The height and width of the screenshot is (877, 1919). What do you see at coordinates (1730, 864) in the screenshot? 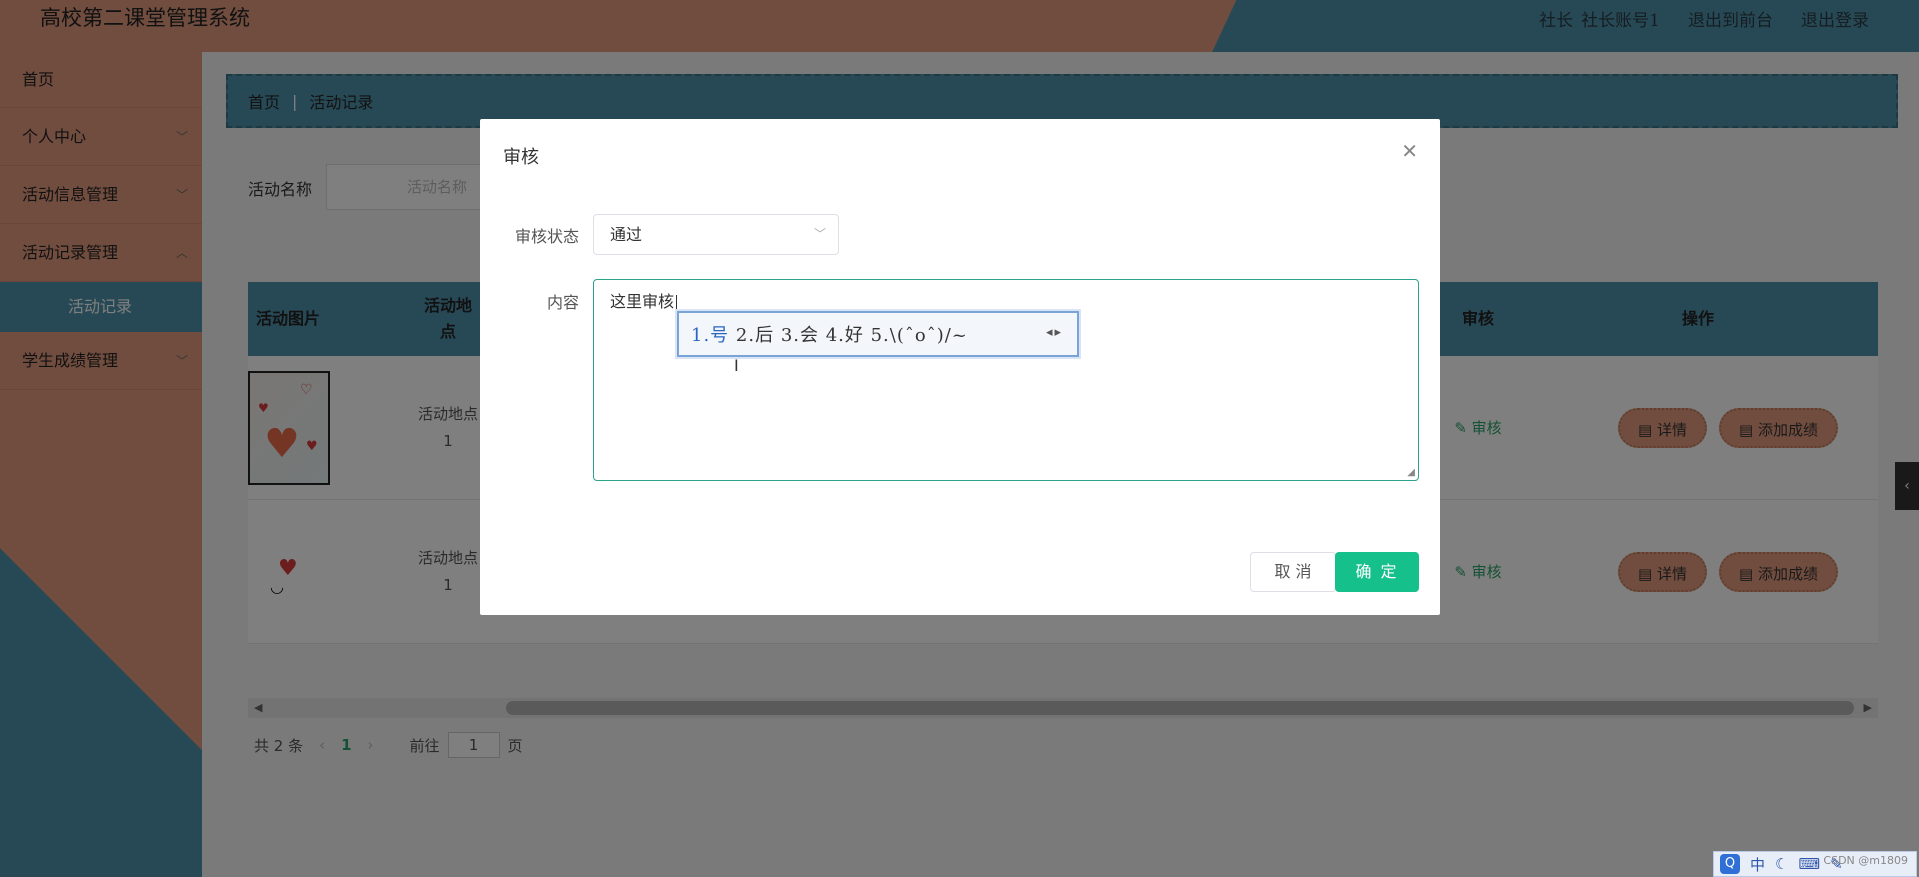
I see `ime-logo-icon: Q` at bounding box center [1730, 864].